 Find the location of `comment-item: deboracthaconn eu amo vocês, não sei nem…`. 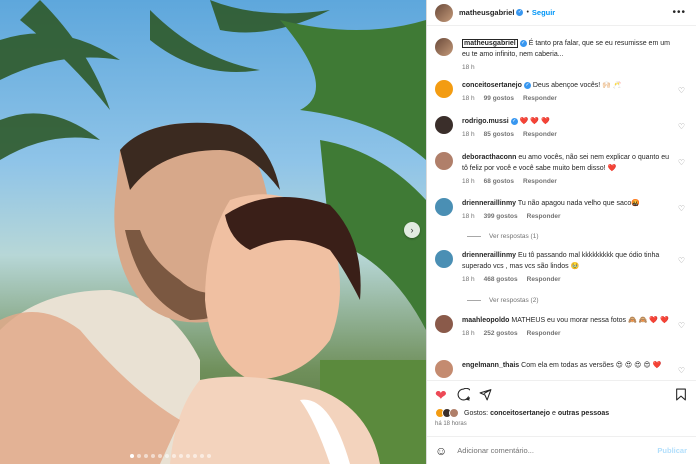

comment-item: deboracthaconn eu amo vocês, não sei nem… is located at coordinates (562, 168).